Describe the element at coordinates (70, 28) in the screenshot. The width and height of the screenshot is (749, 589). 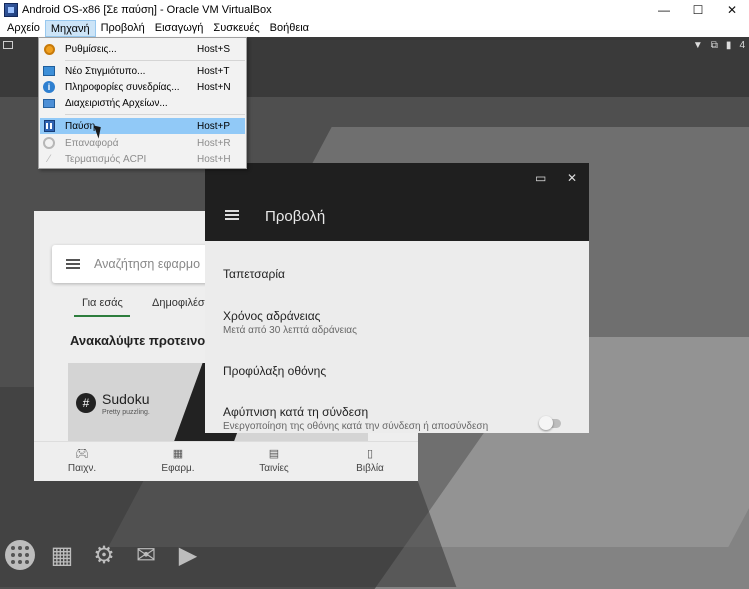
I see `menu-machine: Μηχανή` at that location.